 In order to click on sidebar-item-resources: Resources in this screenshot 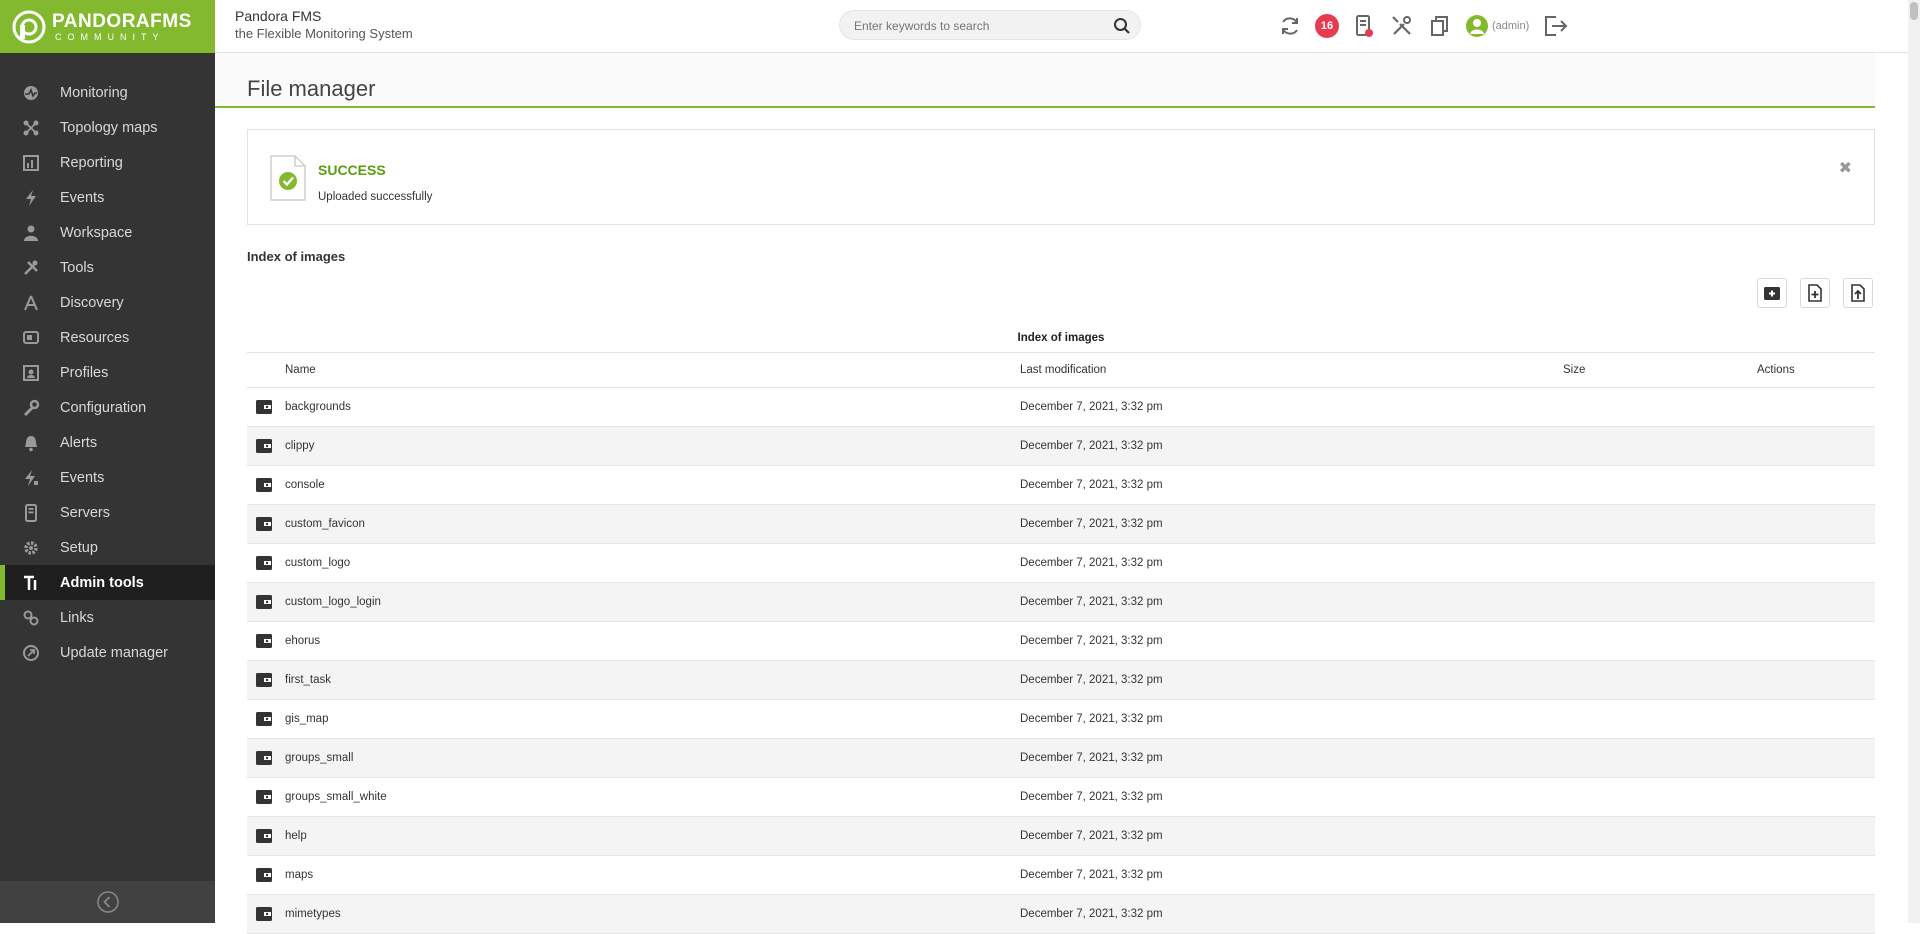, I will do `click(107, 337)`.